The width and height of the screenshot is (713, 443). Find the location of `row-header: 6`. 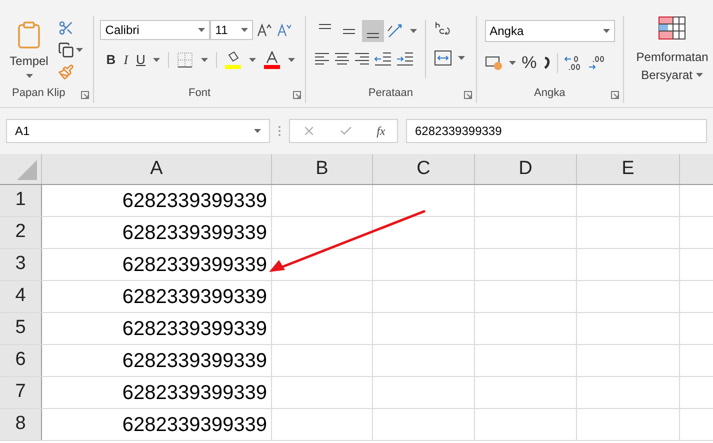

row-header: 6 is located at coordinates (21, 360).